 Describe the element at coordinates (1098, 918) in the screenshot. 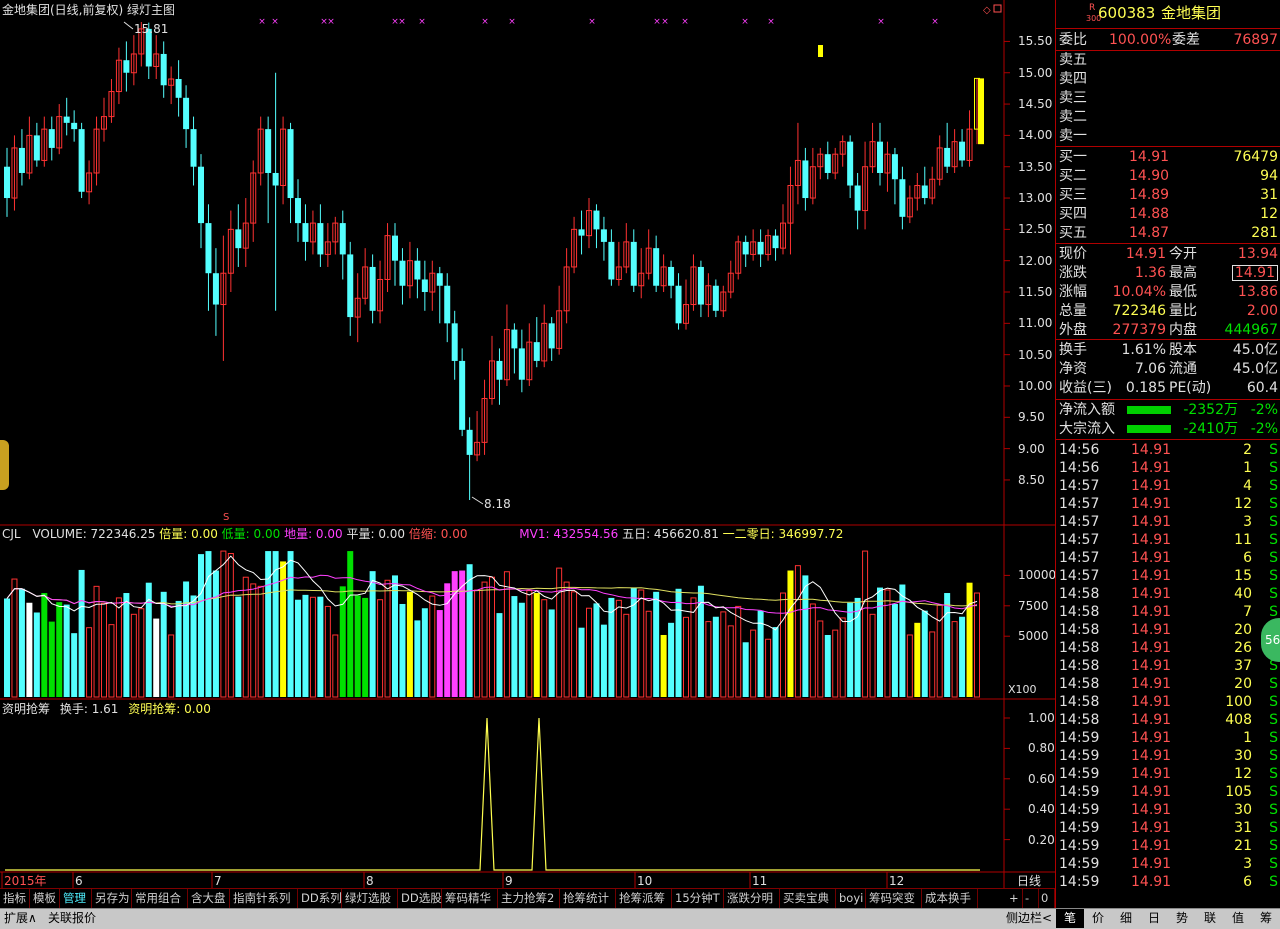

I see `panel-tab: 价` at that location.